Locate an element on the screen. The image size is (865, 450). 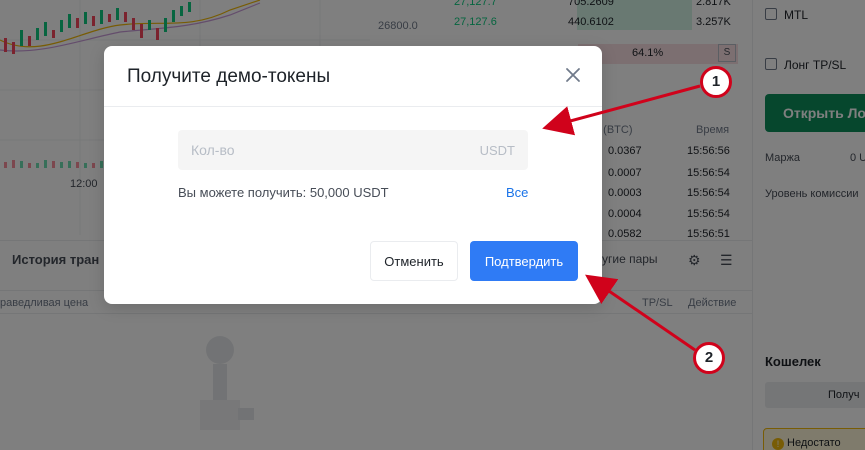
annotation-badge-2: 2 is located at coordinates (709, 358).